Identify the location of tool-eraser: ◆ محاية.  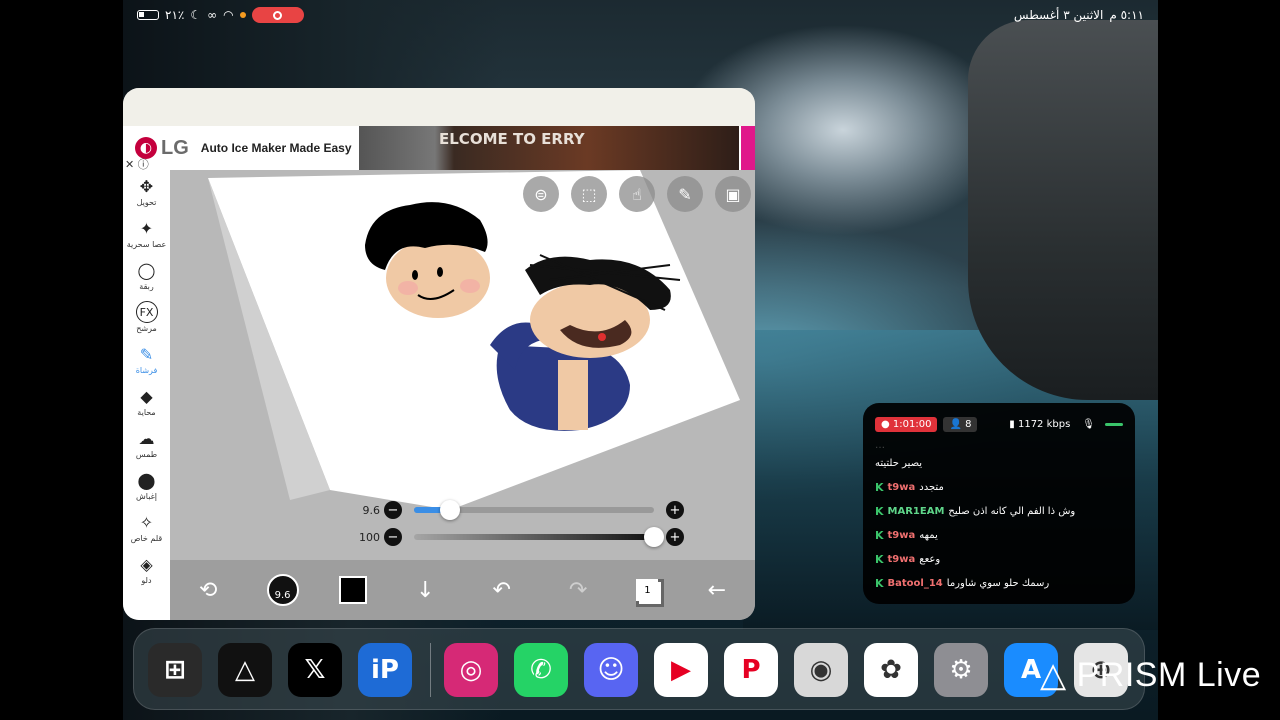
(146, 401).